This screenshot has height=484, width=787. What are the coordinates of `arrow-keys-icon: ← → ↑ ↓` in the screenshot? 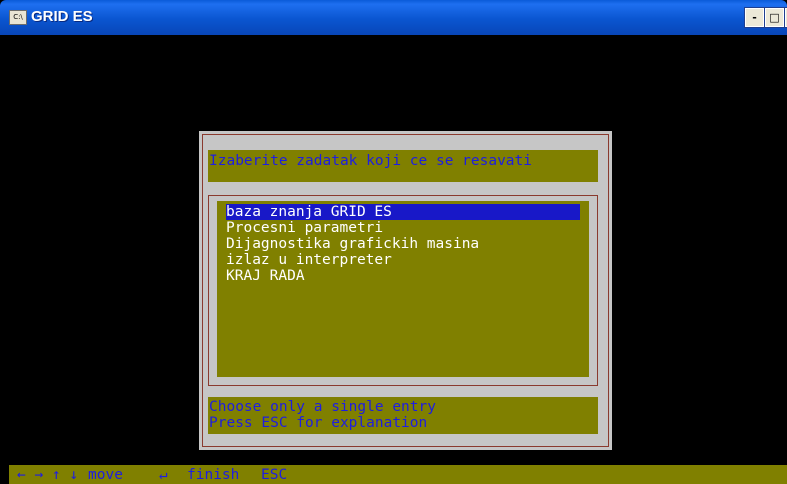 It's located at (48, 475).